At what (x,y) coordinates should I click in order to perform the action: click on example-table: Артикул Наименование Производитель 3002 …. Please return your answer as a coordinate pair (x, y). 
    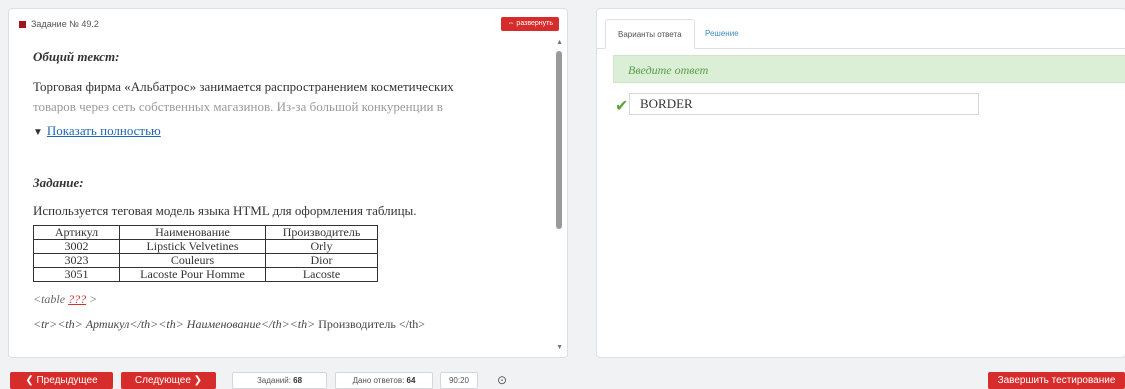
    Looking at the image, I should click on (205, 253).